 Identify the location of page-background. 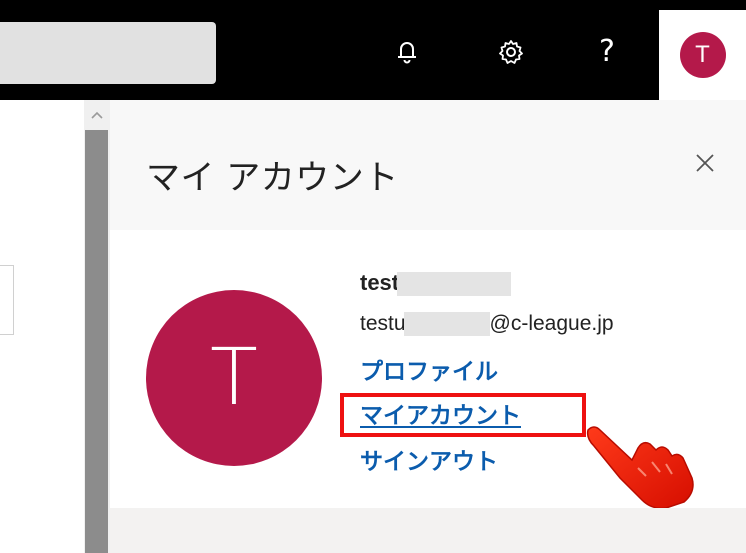
(42, 326).